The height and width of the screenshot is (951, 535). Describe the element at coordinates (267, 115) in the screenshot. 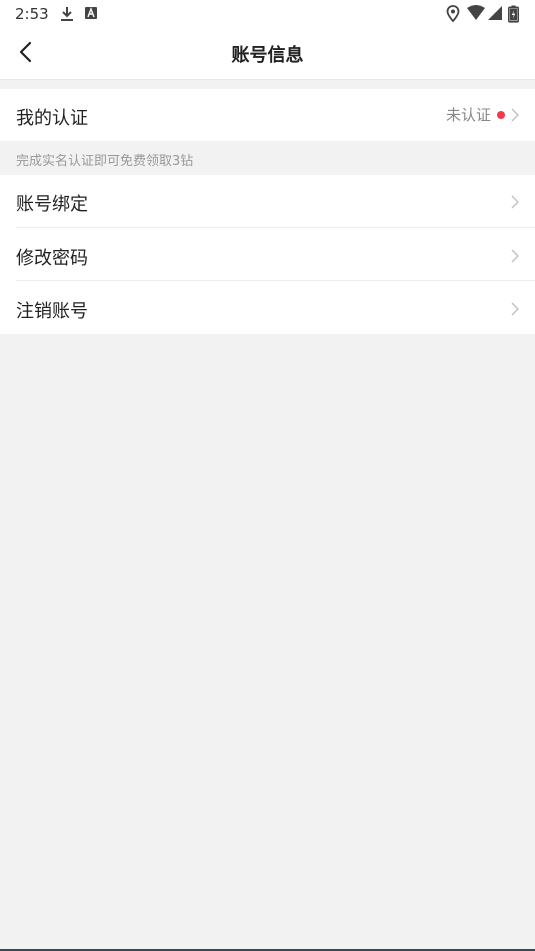

I see `my-verification-row: 我的认证 未认证` at that location.